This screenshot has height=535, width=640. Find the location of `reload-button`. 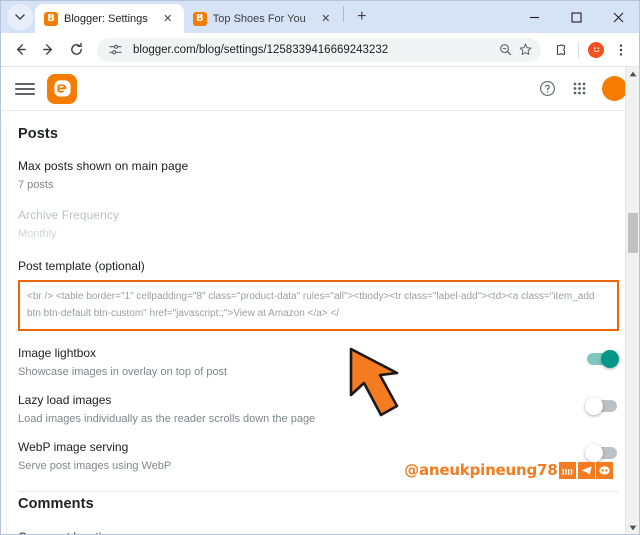

reload-button is located at coordinates (76, 50).